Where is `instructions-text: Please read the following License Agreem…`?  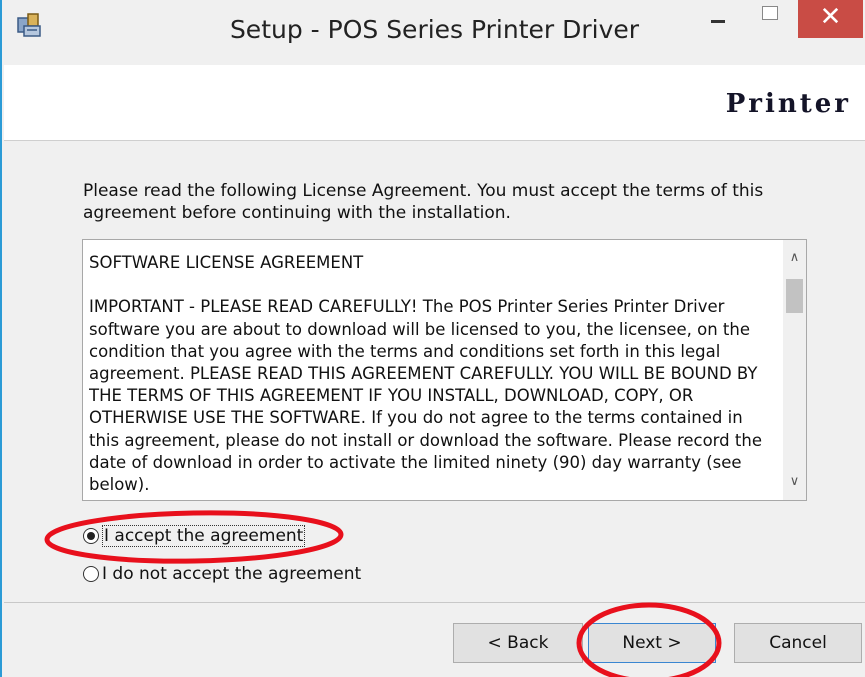 instructions-text: Please read the following License Agreem… is located at coordinates (423, 202).